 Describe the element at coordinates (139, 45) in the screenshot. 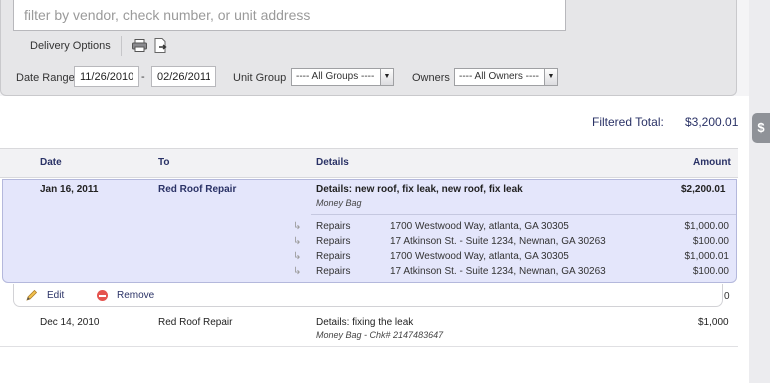

I see `printer-icon` at that location.